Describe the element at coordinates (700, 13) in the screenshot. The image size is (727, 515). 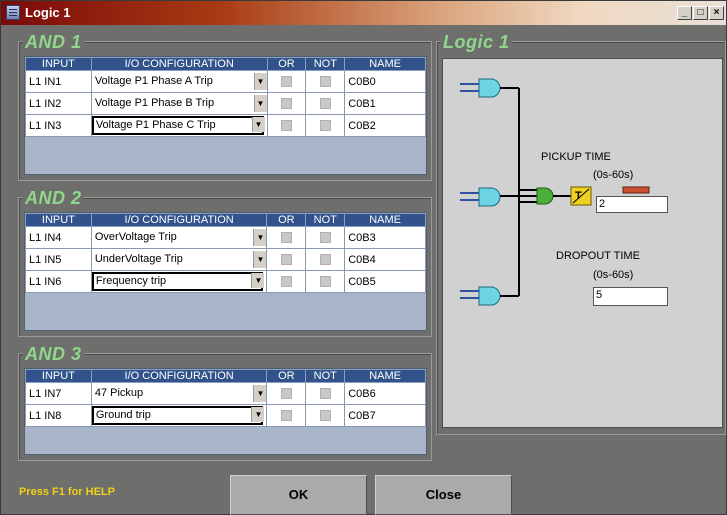
I see `maximize-button: □` at that location.